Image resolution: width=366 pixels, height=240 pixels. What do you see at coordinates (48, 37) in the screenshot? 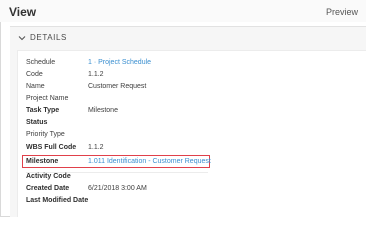
I see `details-section-title: DETAILS` at bounding box center [48, 37].